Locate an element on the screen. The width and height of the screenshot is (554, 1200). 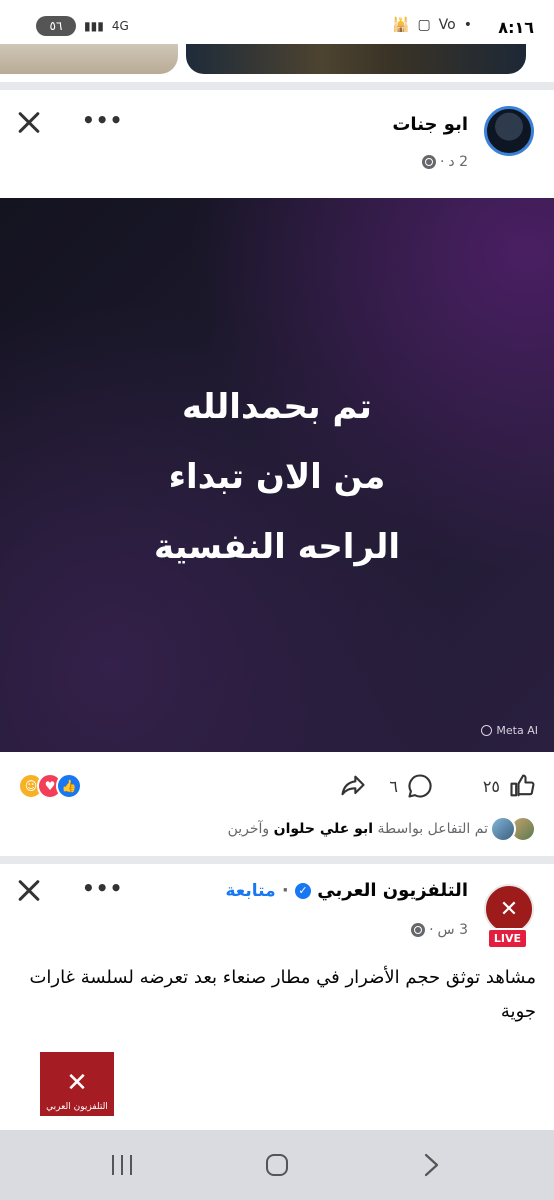
home-icon is located at coordinates (277, 1167).